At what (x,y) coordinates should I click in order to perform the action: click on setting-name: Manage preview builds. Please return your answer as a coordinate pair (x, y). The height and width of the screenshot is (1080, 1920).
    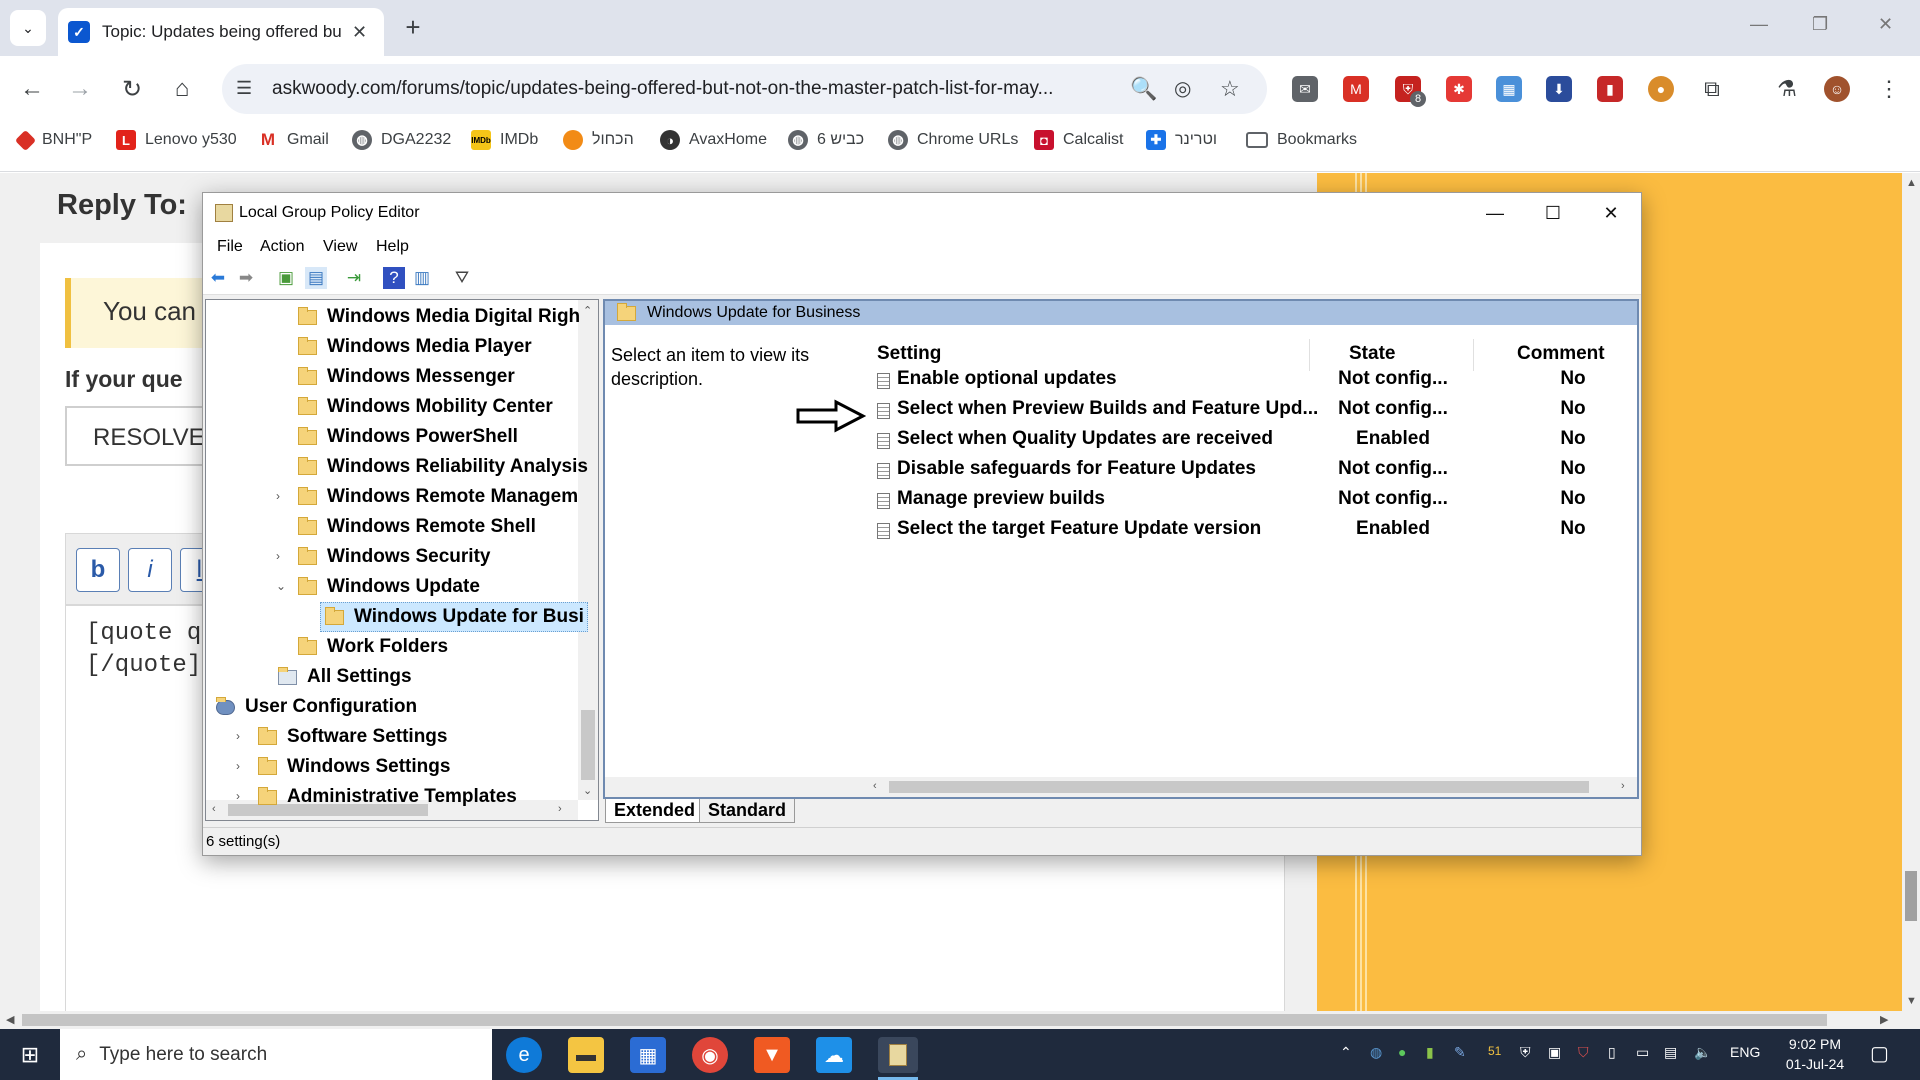
    Looking at the image, I should click on (1001, 499).